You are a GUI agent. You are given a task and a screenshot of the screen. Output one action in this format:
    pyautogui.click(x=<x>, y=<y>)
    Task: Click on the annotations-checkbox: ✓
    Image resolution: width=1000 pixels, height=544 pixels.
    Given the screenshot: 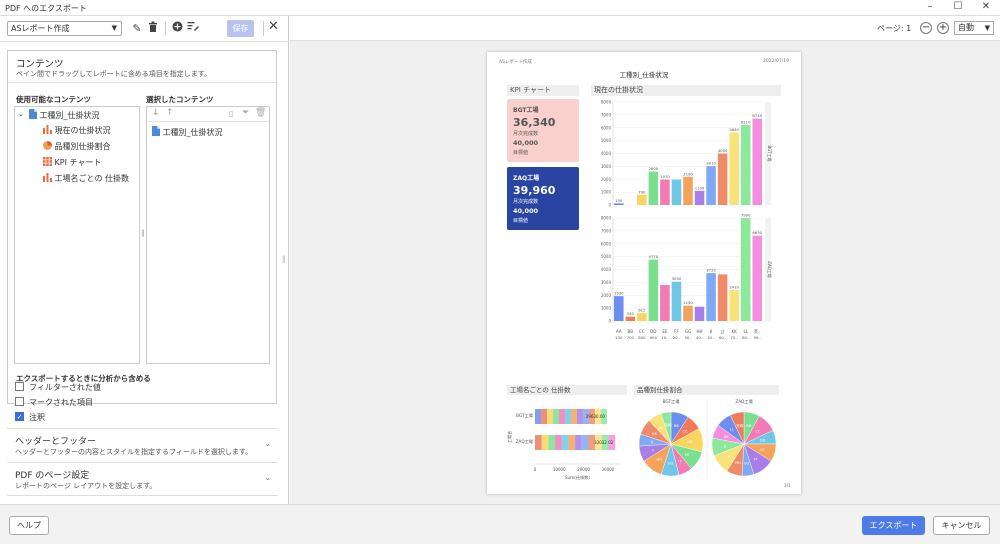 What is the action you would take?
    pyautogui.click(x=19, y=416)
    